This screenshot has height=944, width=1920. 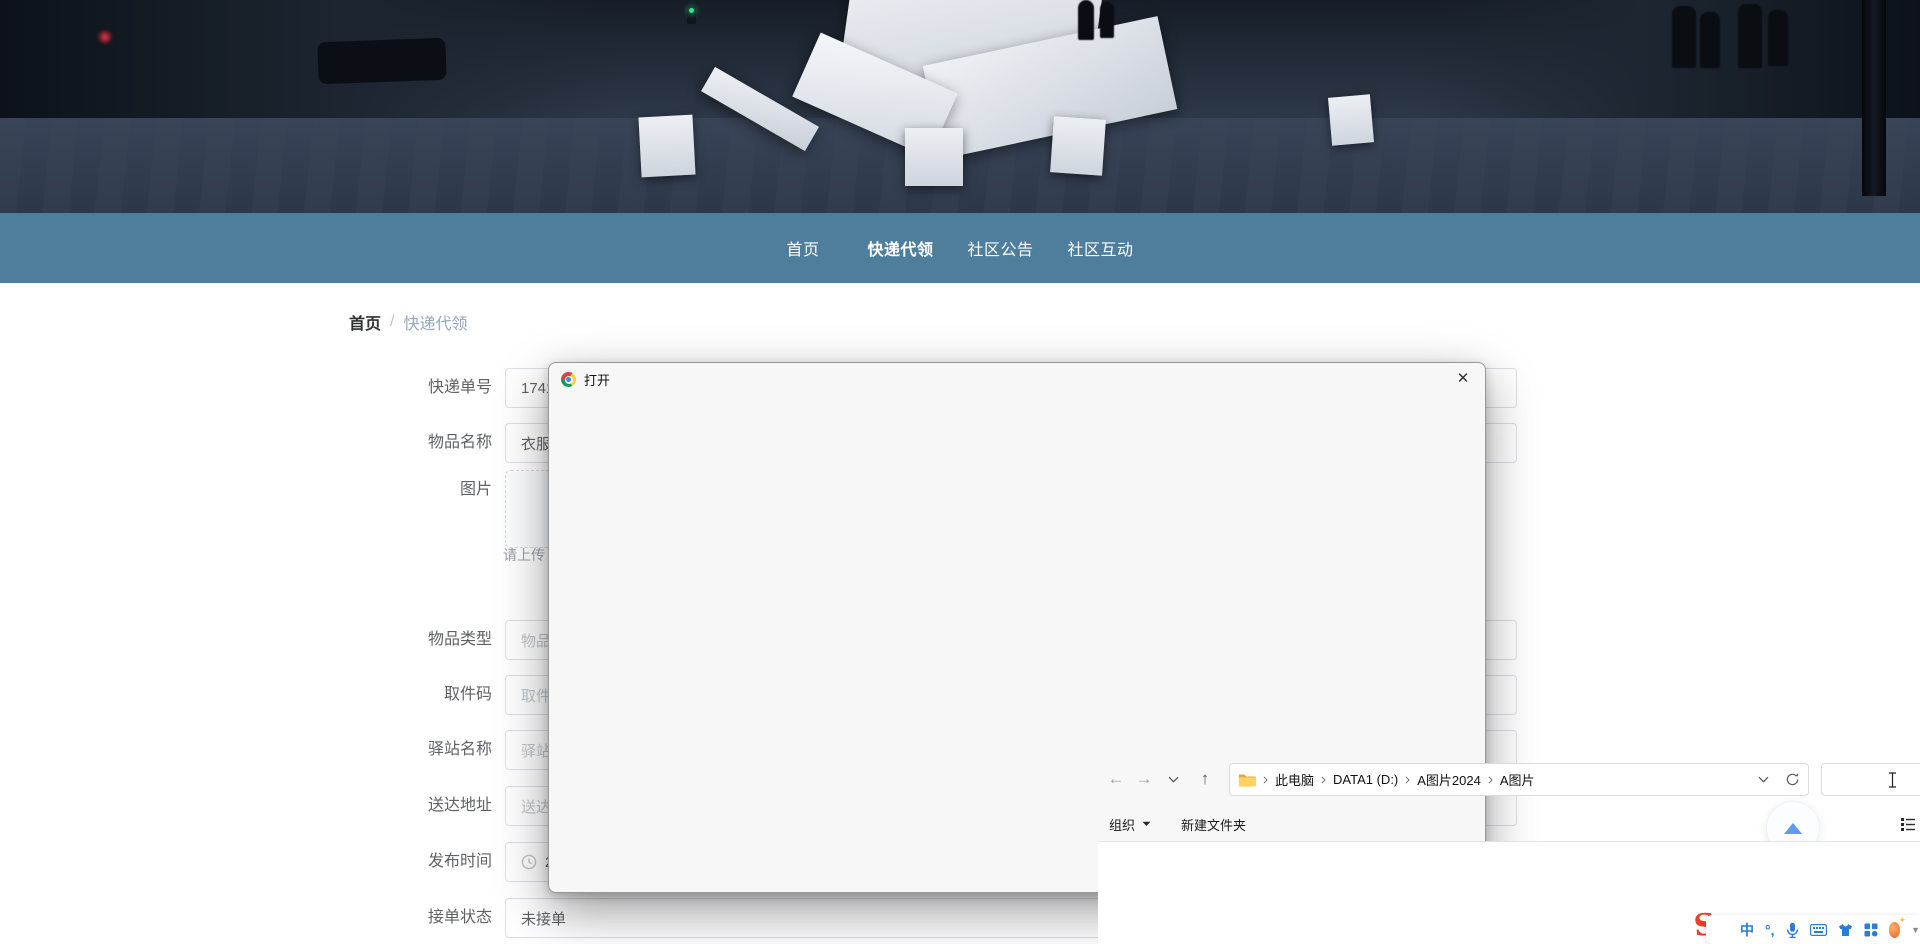 What do you see at coordinates (1205, 779) in the screenshot?
I see `up-icon: ↑` at bounding box center [1205, 779].